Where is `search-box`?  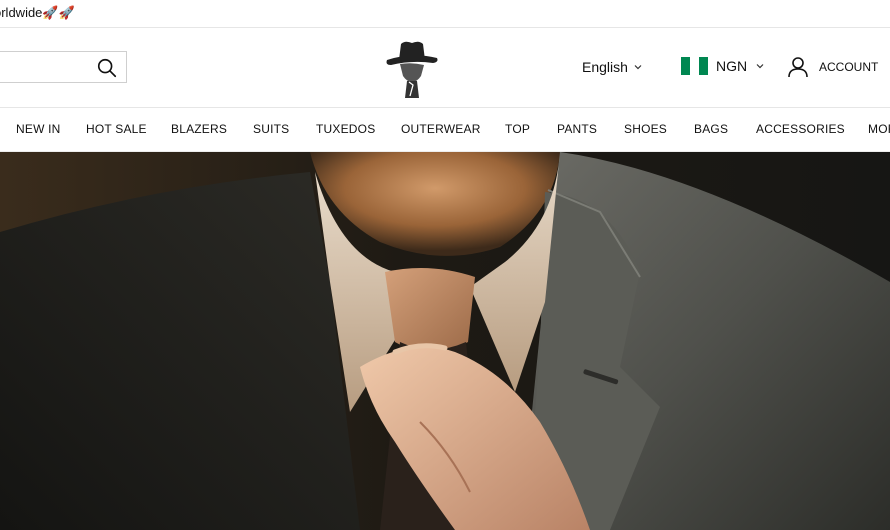 search-box is located at coordinates (63, 67).